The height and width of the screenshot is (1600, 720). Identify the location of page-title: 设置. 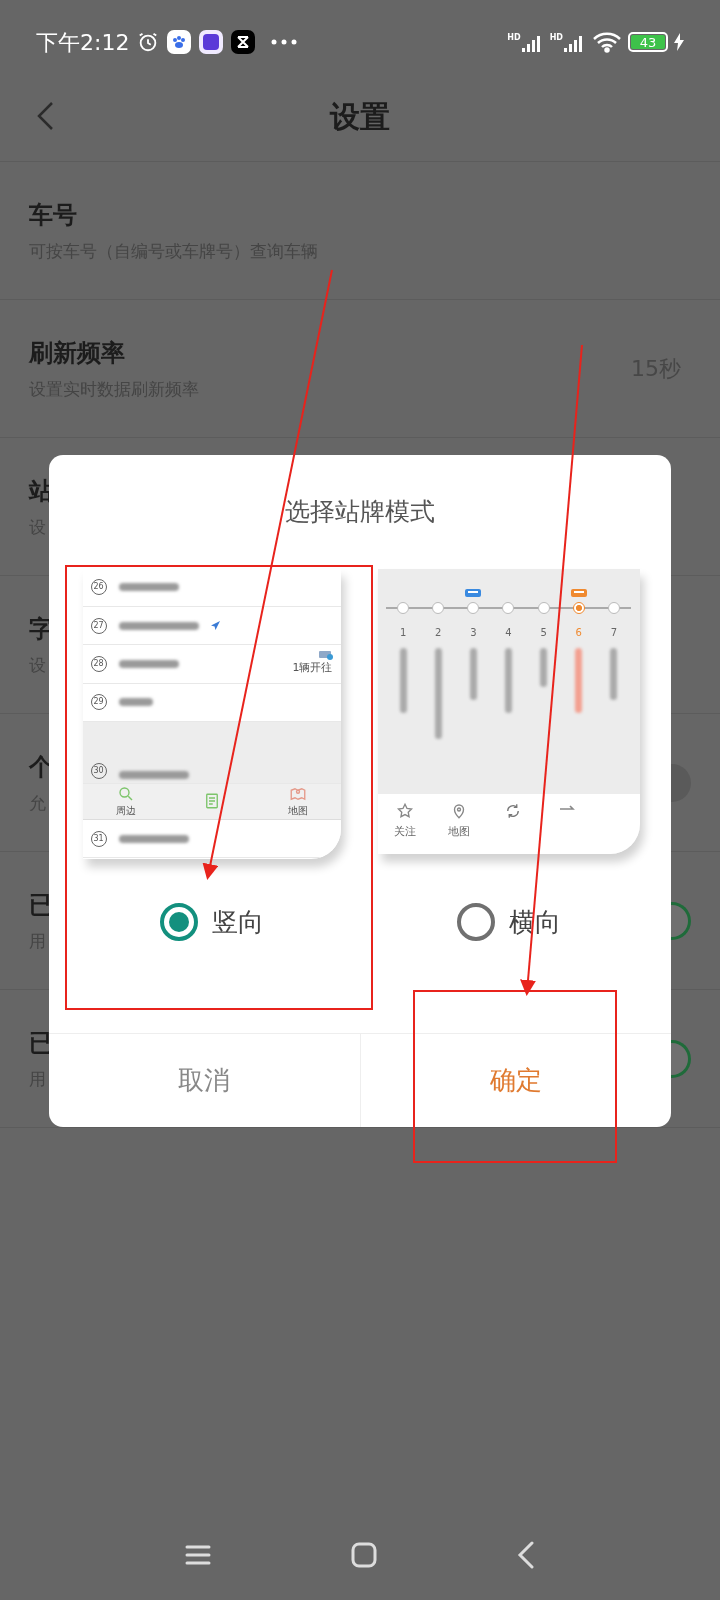
(360, 116).